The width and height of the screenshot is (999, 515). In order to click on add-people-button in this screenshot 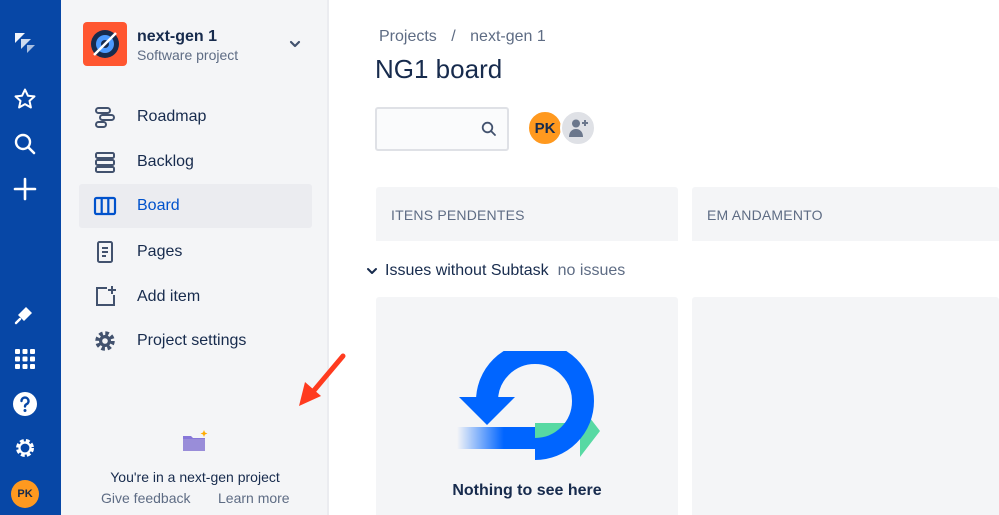, I will do `click(578, 128)`.